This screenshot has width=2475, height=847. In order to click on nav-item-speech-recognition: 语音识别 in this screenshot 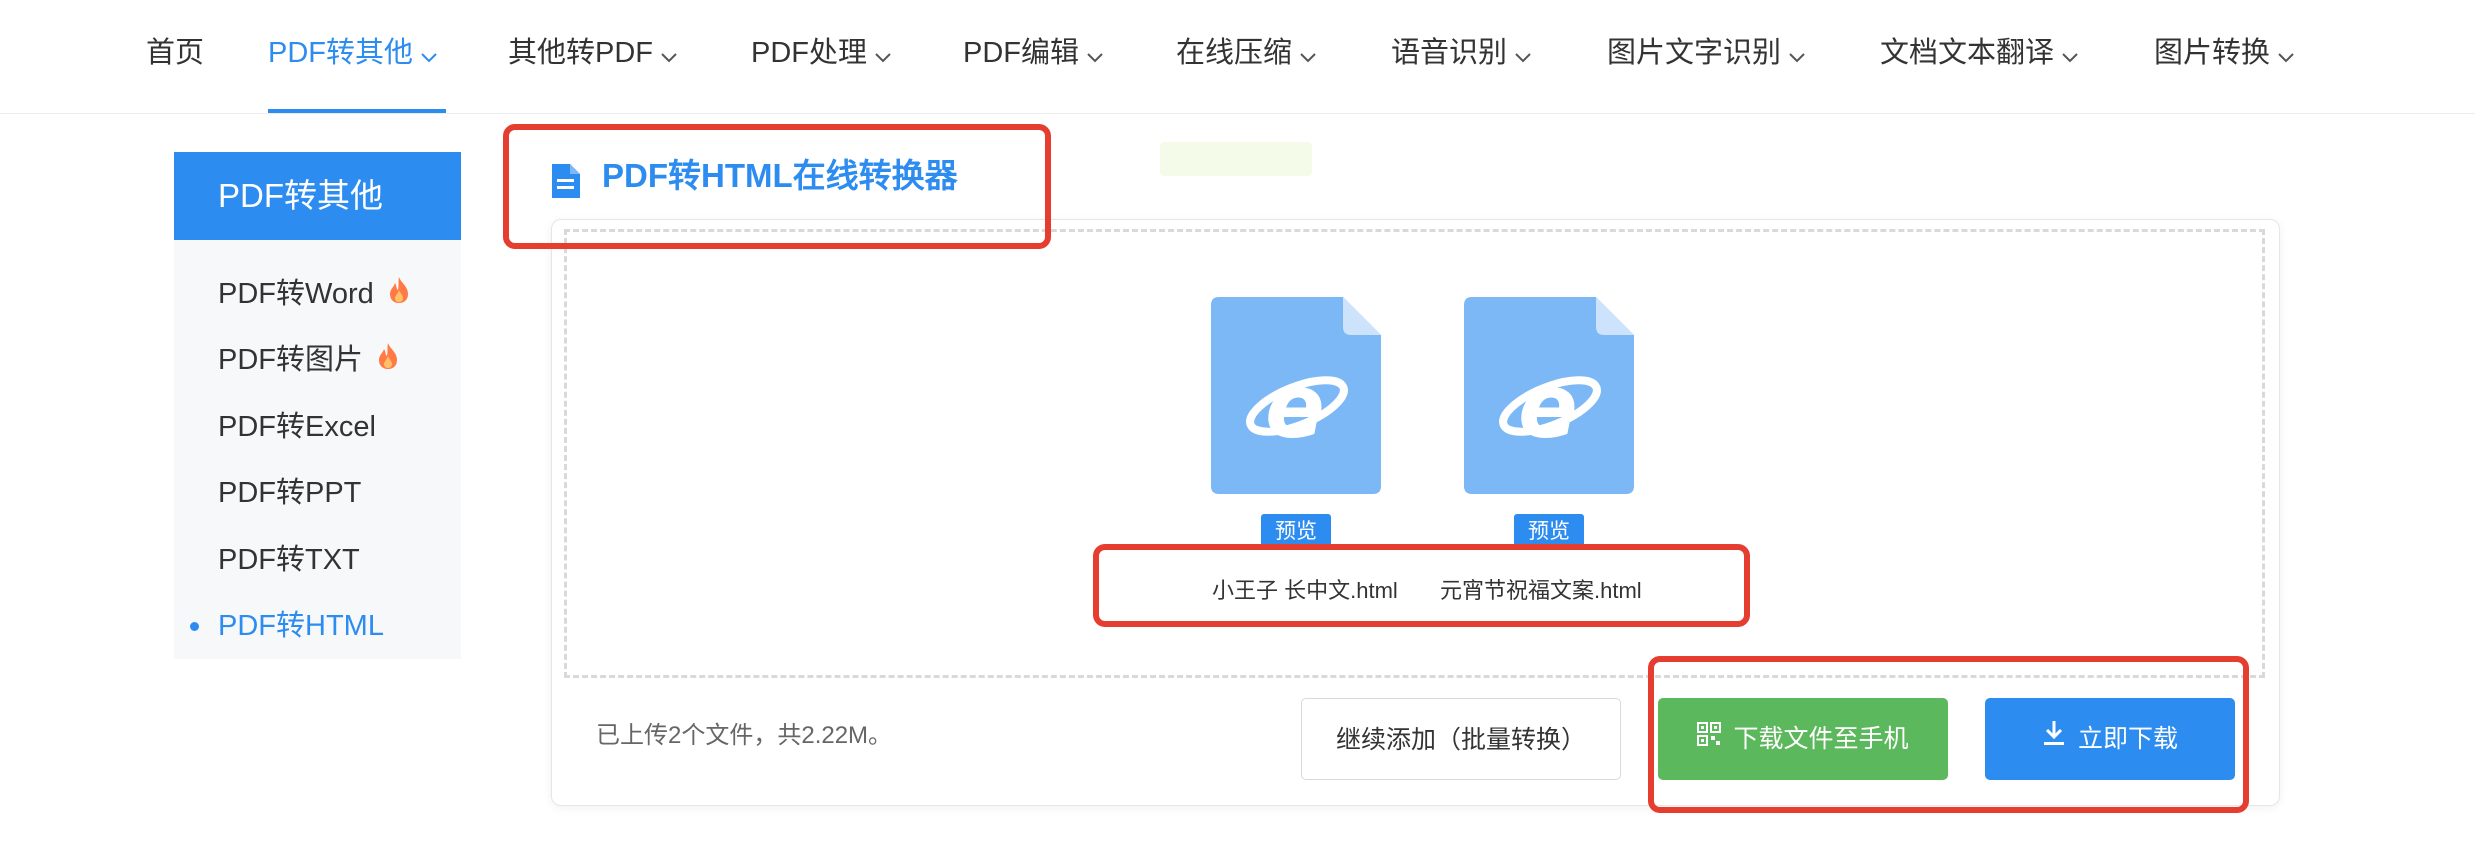, I will do `click(1461, 56)`.